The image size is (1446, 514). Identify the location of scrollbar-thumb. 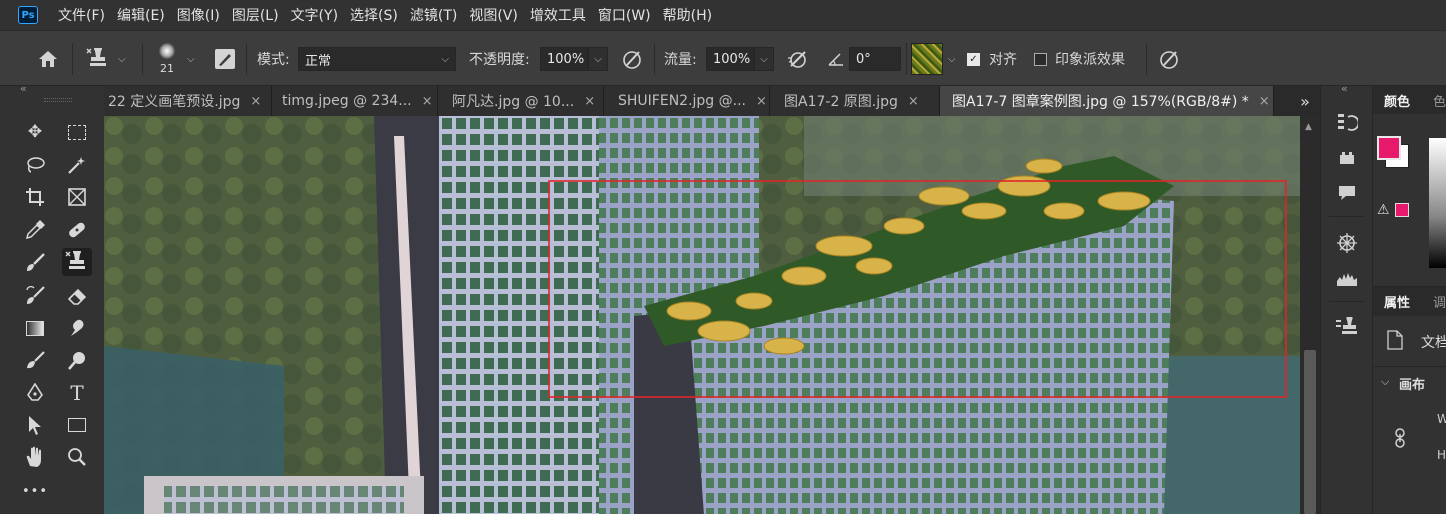
(1310, 432).